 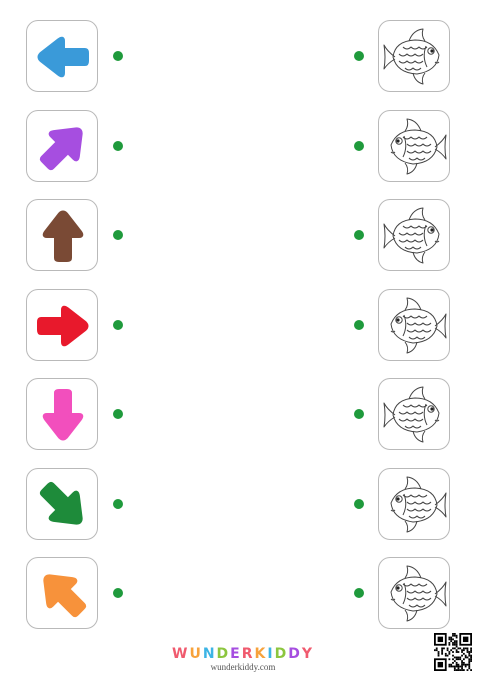 I want to click on arrow-down-icon, so click(x=63, y=415).